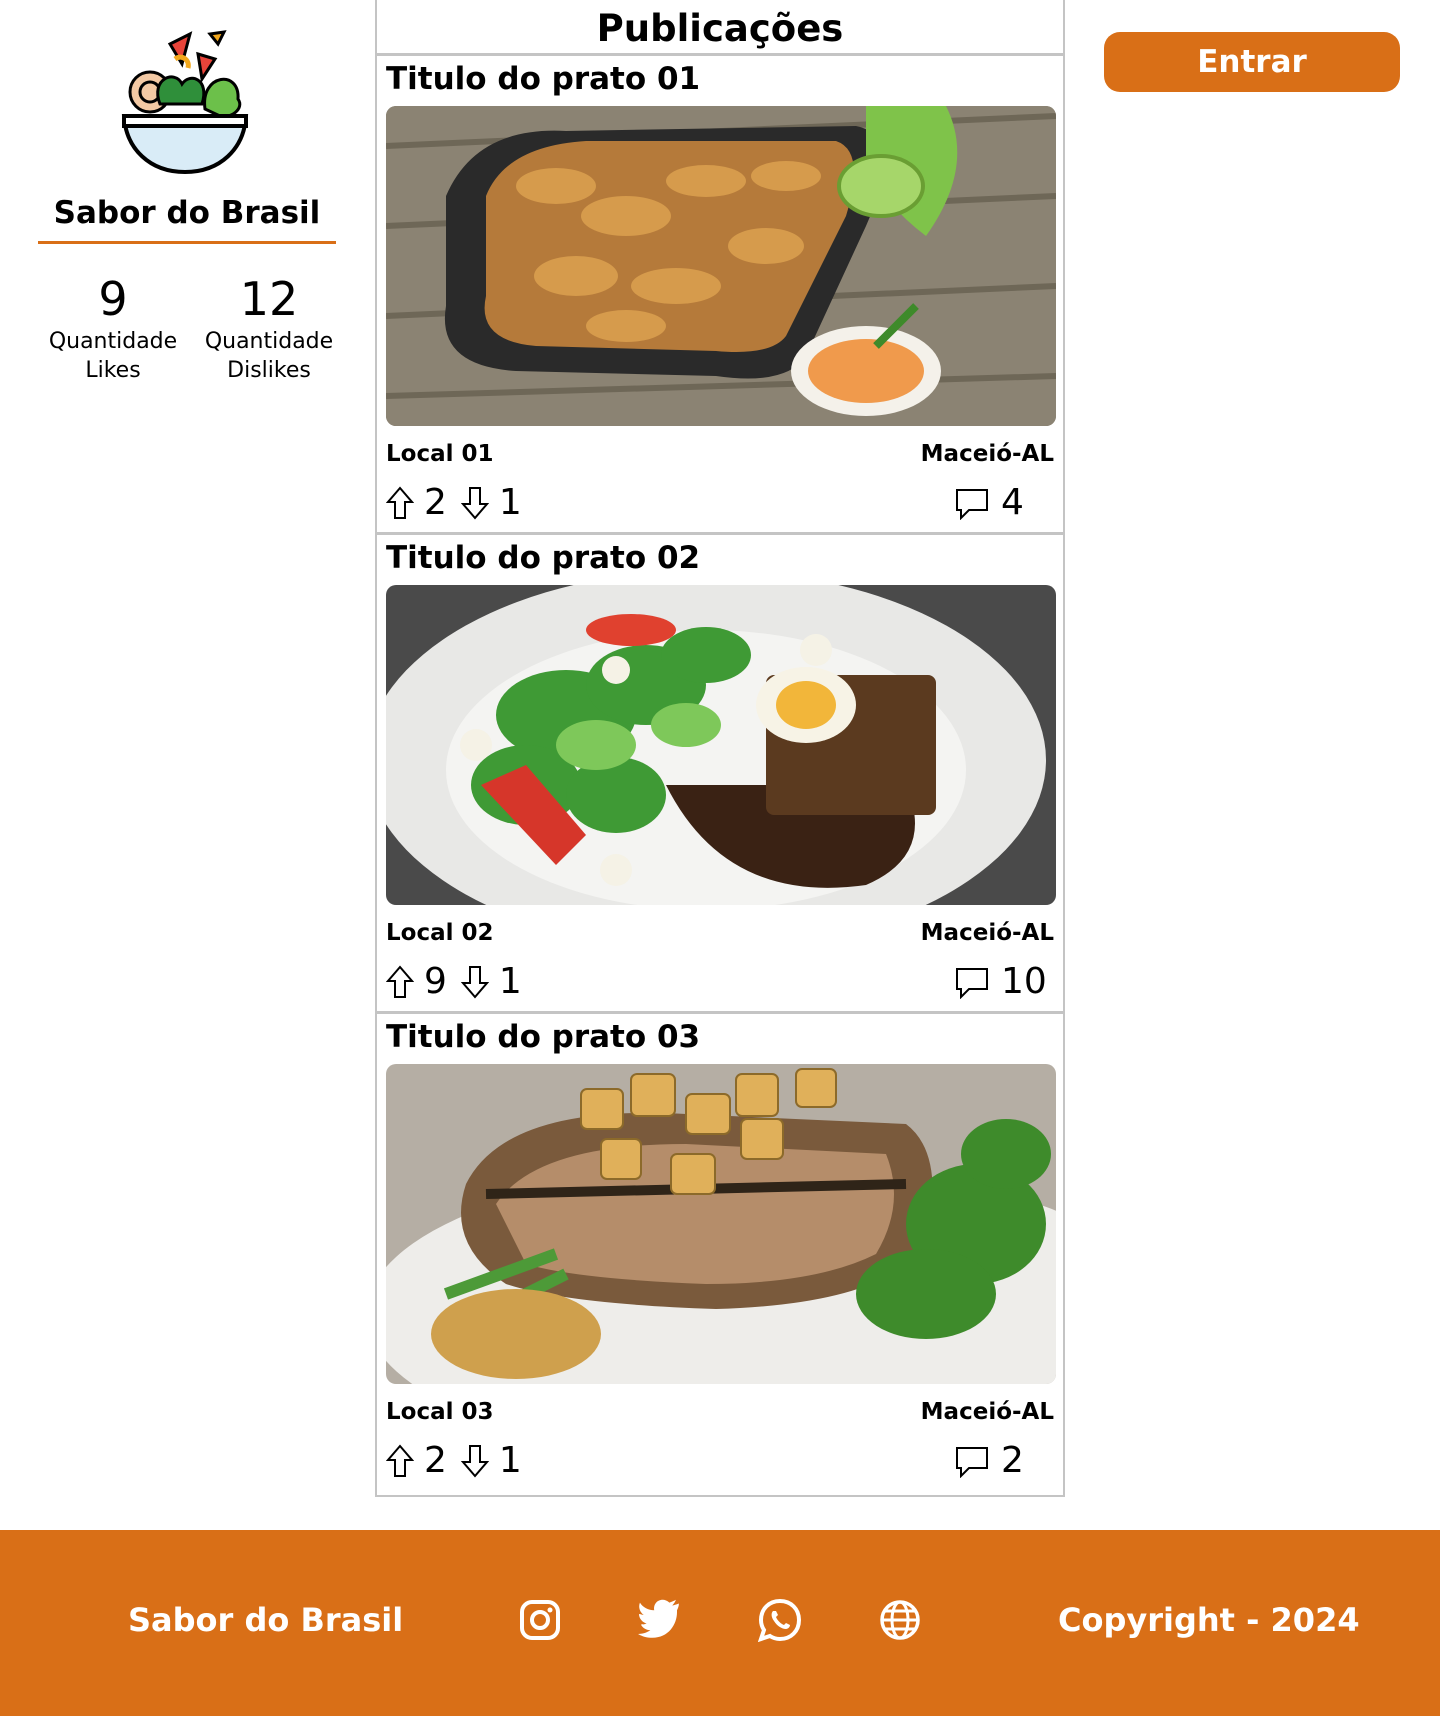 The width and height of the screenshot is (1440, 1716). I want to click on comment-count: 10, so click(1024, 981).